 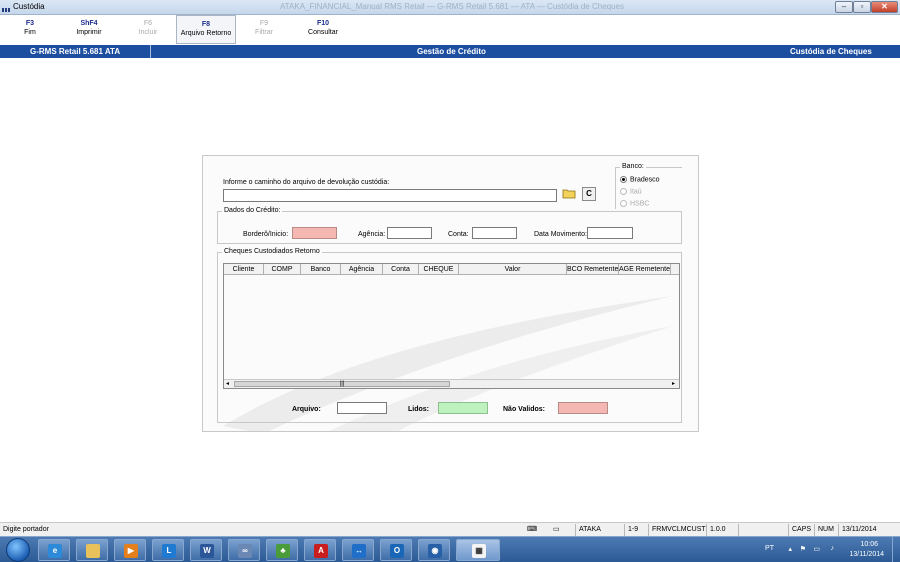 I want to click on col-cliente: Cliente, so click(x=244, y=269).